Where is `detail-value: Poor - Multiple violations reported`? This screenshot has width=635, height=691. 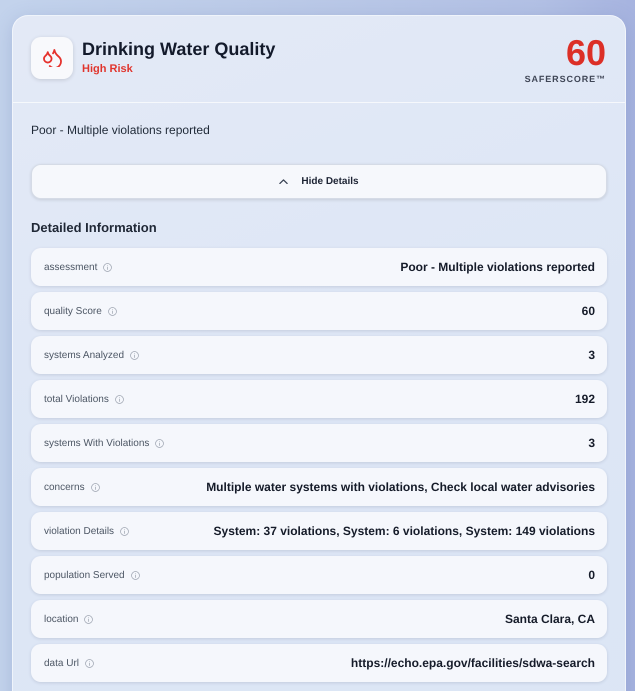 detail-value: Poor - Multiple violations reported is located at coordinates (497, 267).